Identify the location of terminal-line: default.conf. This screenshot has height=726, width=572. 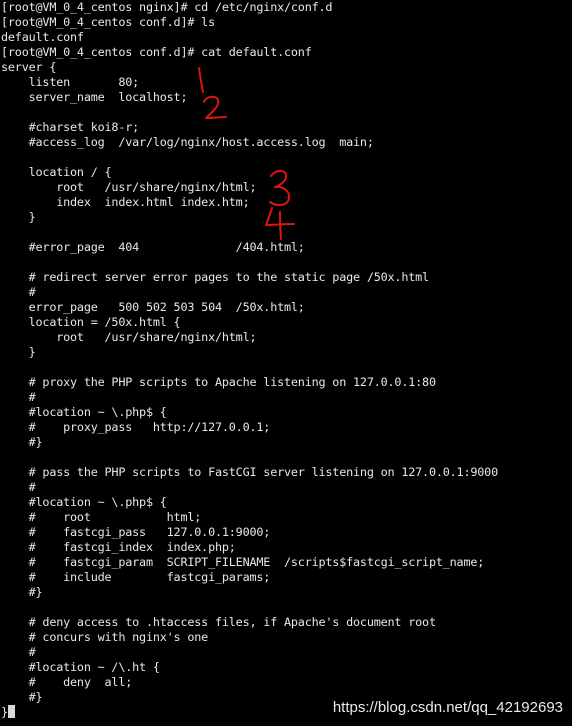
(42, 37).